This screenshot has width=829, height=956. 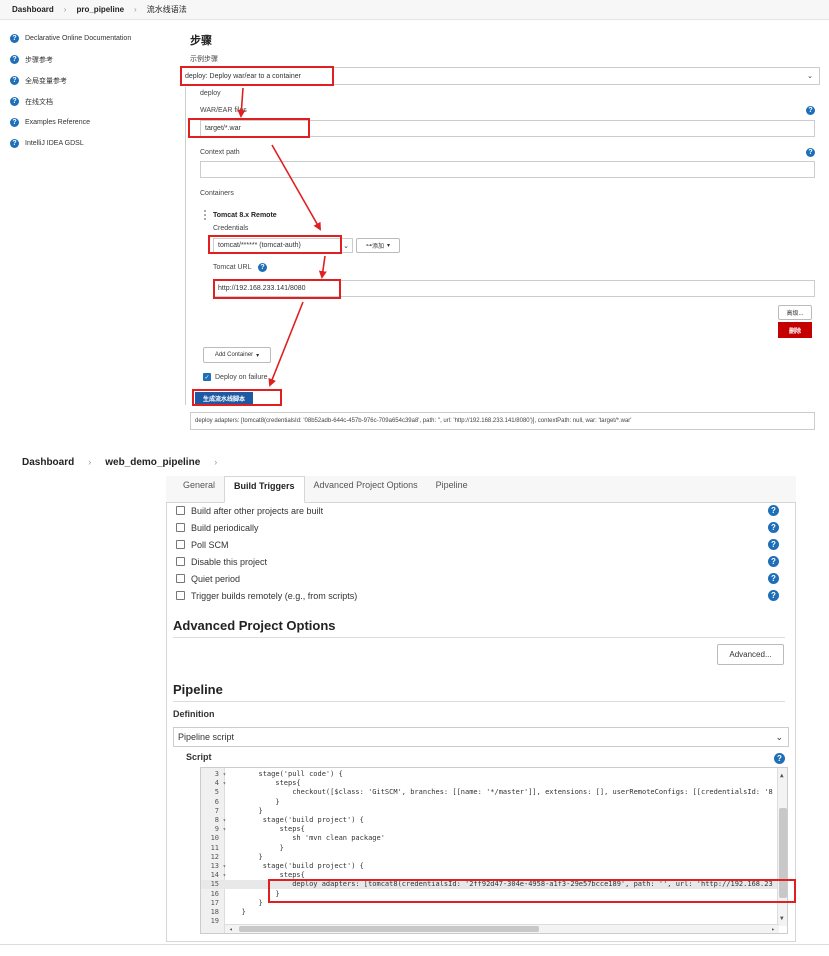 I want to click on line-number: 19, so click(x=214, y=921).